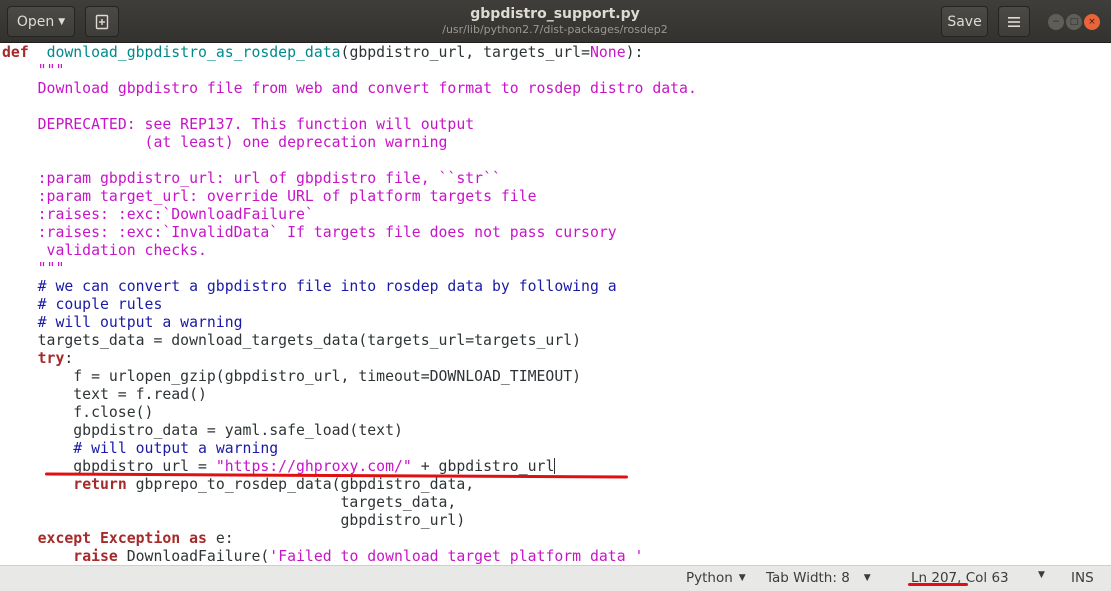 The image size is (1111, 591). What do you see at coordinates (15, 52) in the screenshot?
I see `code-token: def` at bounding box center [15, 52].